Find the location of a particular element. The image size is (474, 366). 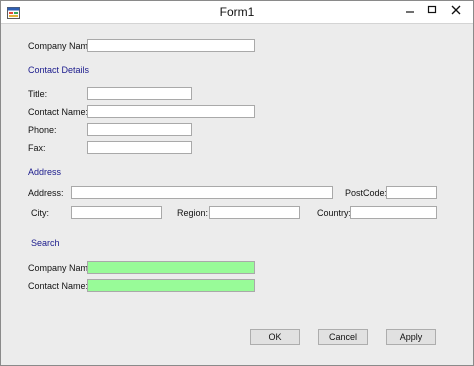

apply-button: Apply is located at coordinates (411, 337).